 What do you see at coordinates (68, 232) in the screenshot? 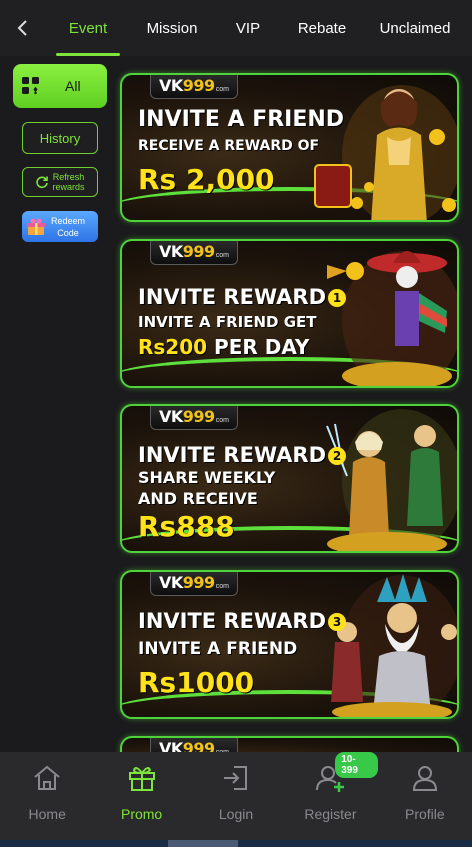
I see `redeem-label-line2: Code` at bounding box center [68, 232].